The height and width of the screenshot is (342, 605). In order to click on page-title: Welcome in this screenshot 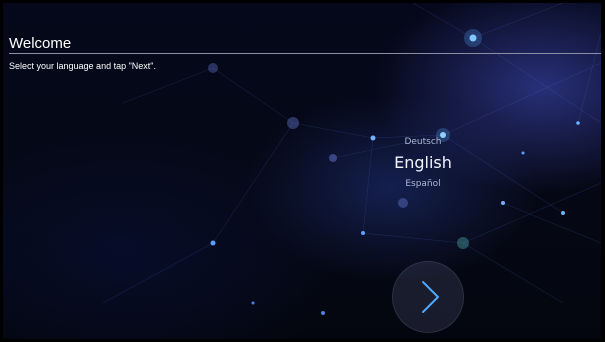, I will do `click(40, 43)`.